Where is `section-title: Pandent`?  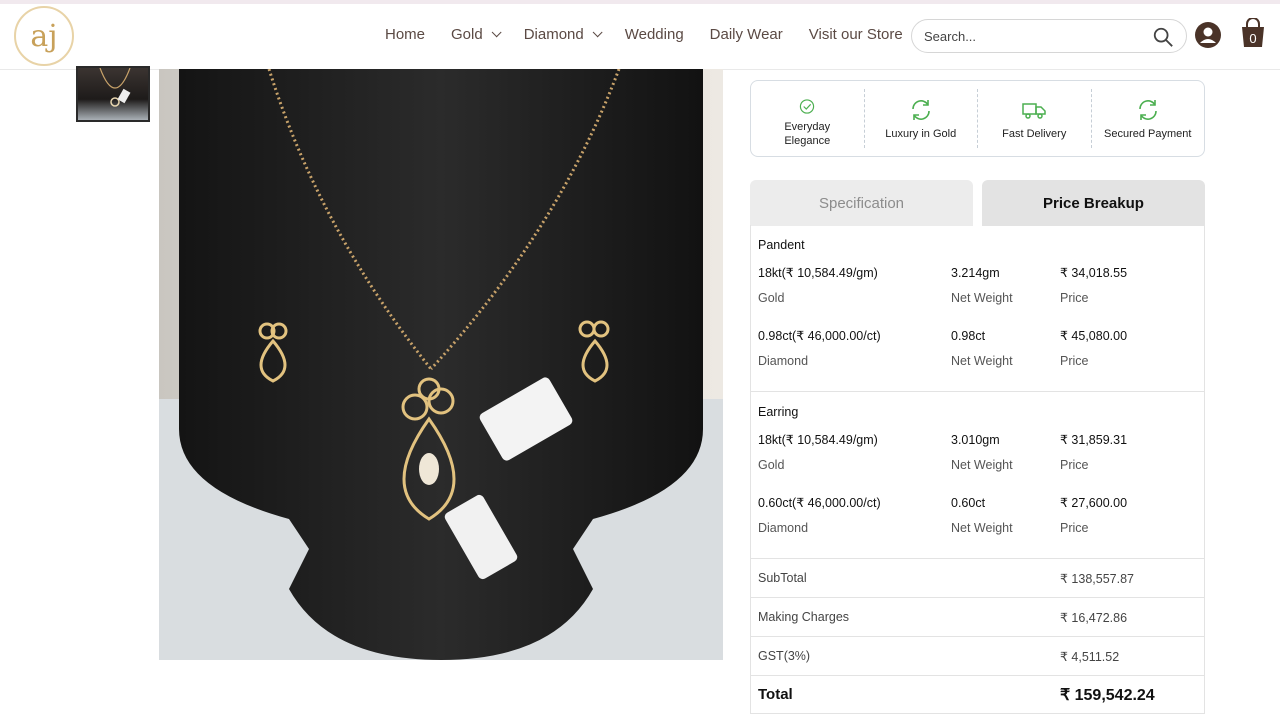
section-title: Pandent is located at coordinates (781, 245).